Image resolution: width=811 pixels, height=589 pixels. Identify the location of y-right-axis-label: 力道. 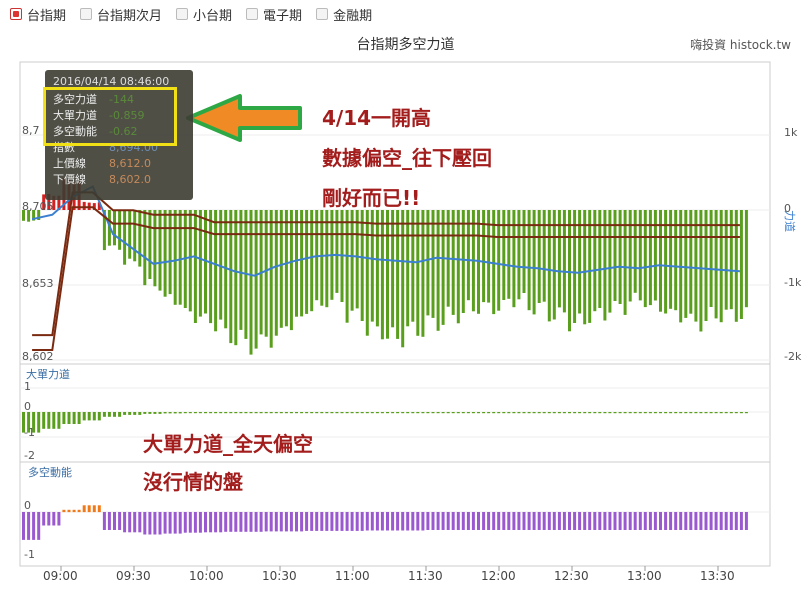
(790, 221).